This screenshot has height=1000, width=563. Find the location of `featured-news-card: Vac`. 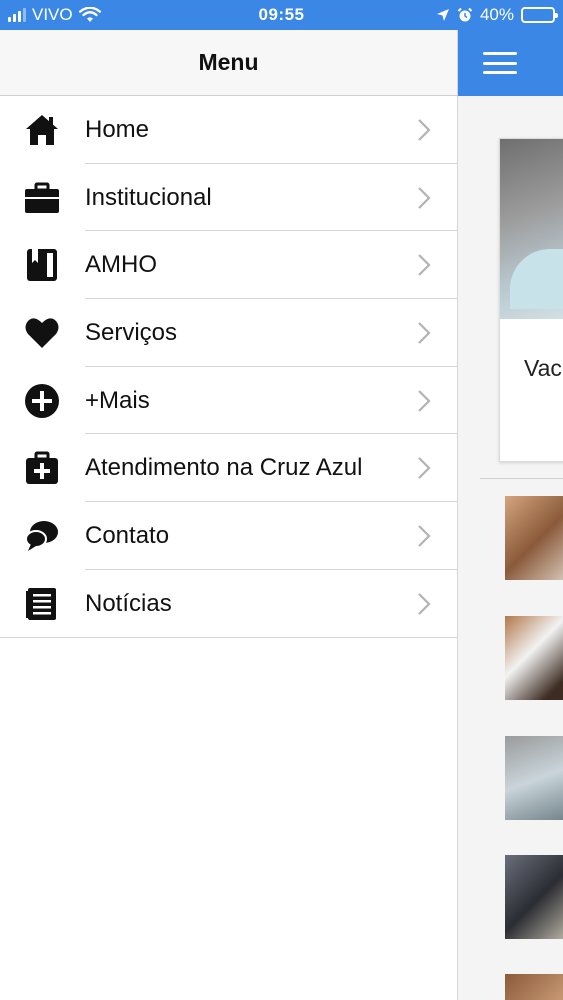

featured-news-card: Vac is located at coordinates (531, 300).